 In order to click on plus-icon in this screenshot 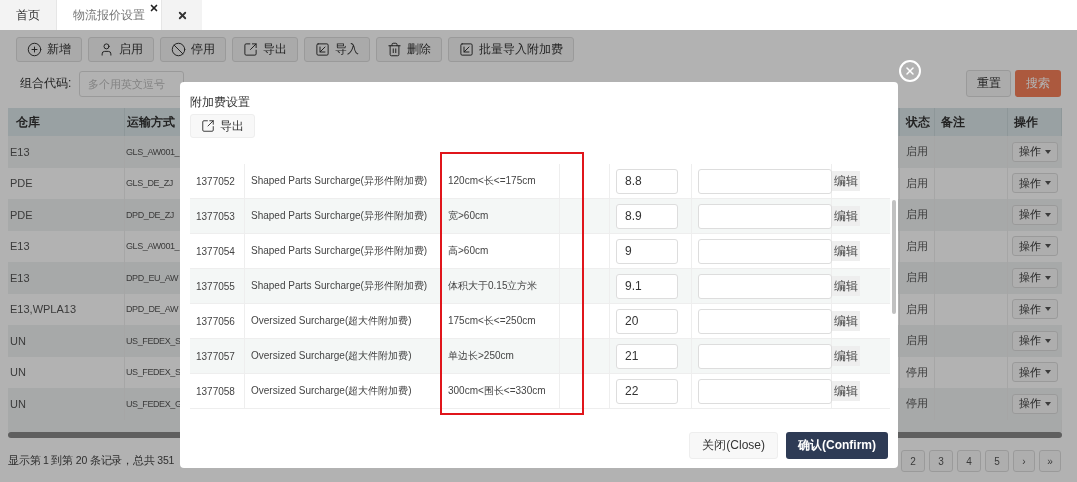, I will do `click(34, 49)`.